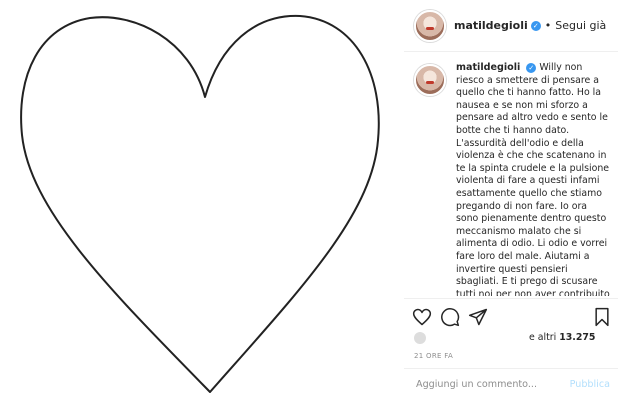 This screenshot has height=400, width=618. Describe the element at coordinates (535, 25) in the screenshot. I see `verified-badge-icon: ✓` at that location.